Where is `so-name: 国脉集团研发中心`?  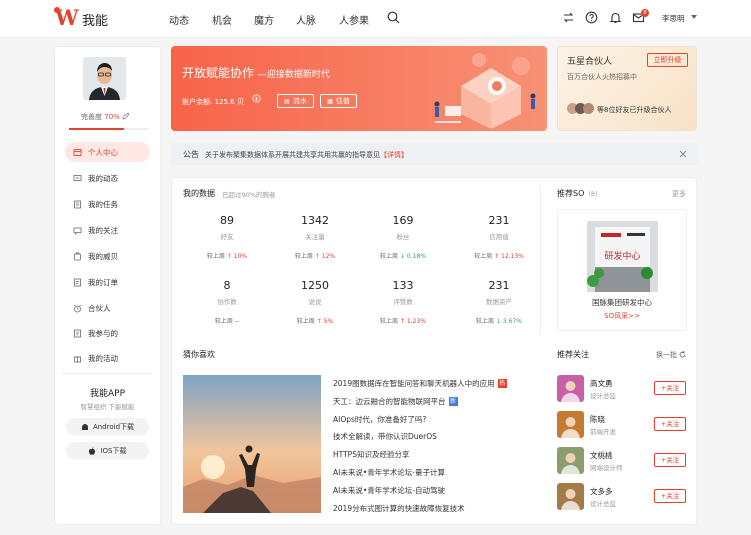
so-name: 国脉集团研发中心 is located at coordinates (622, 302).